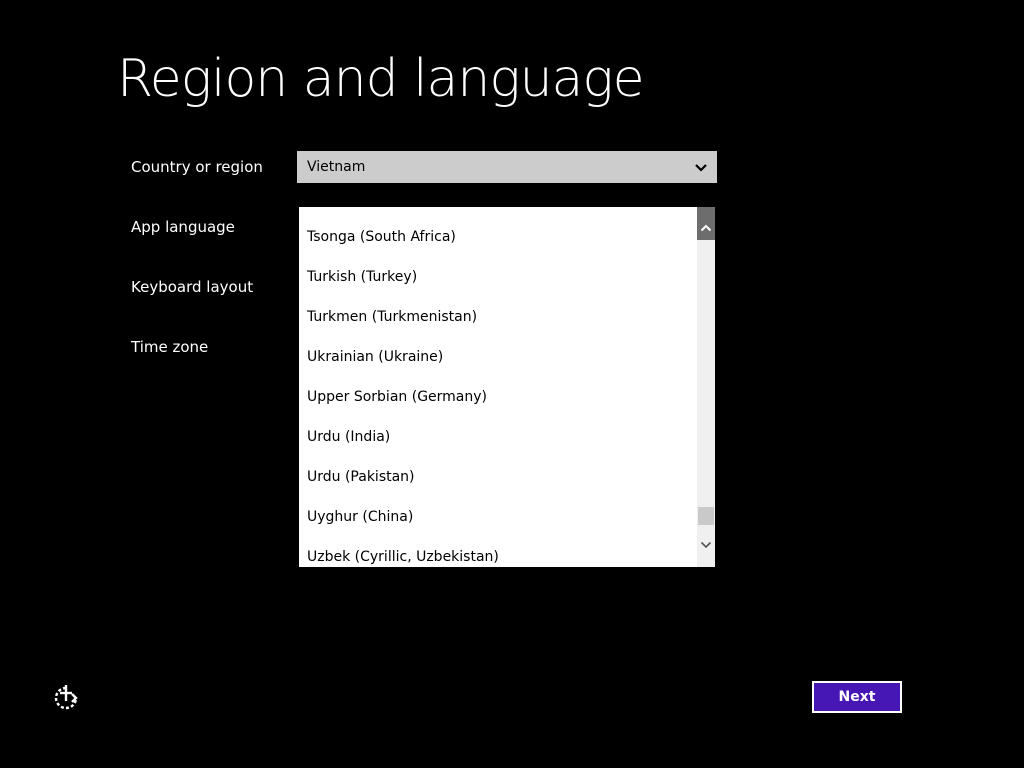  I want to click on page-title: Region and language, so click(381, 79).